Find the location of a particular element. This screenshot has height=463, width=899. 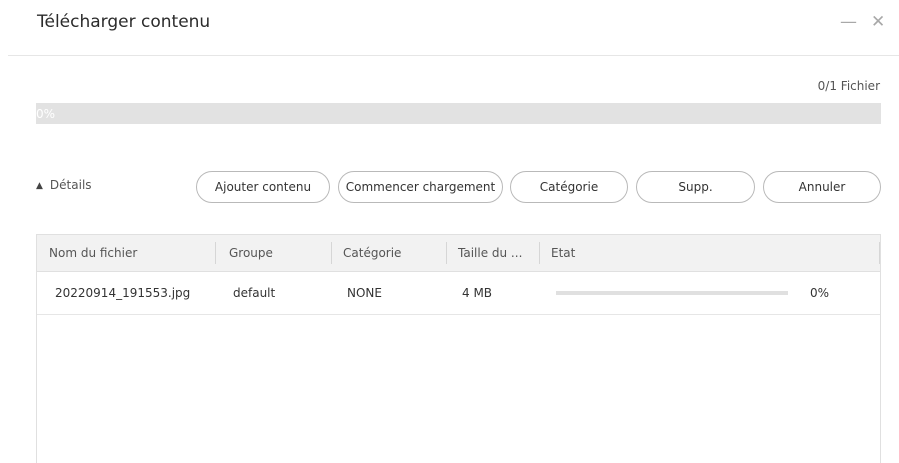

category-cell: NONE is located at coordinates (364, 293).